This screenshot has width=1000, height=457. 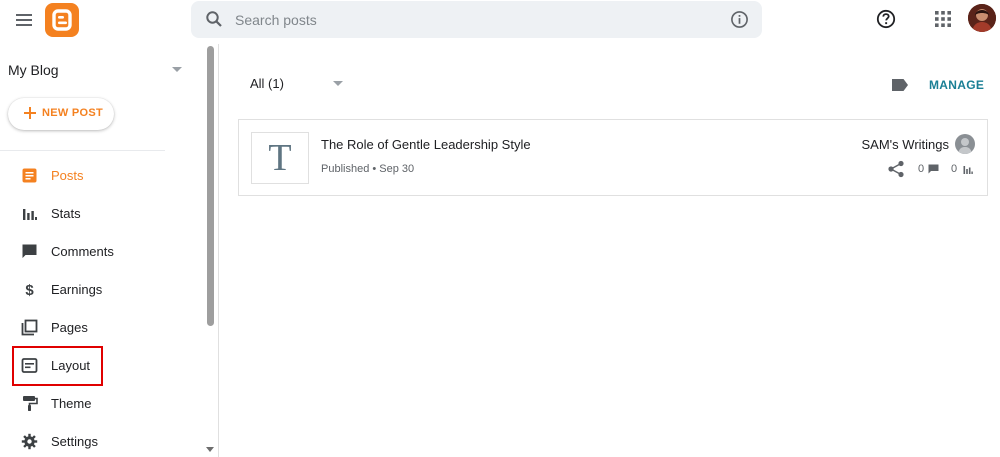 What do you see at coordinates (67, 175) in the screenshot?
I see `sidebar-item-label: Posts` at bounding box center [67, 175].